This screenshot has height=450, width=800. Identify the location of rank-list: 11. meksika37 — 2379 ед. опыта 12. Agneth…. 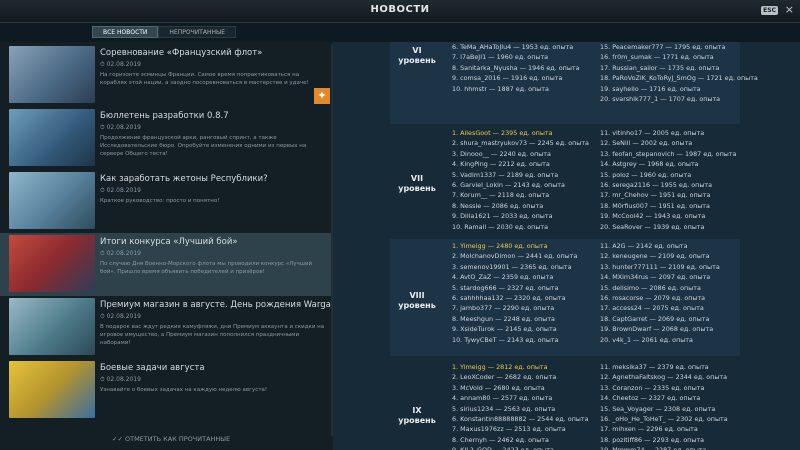
(664, 406).